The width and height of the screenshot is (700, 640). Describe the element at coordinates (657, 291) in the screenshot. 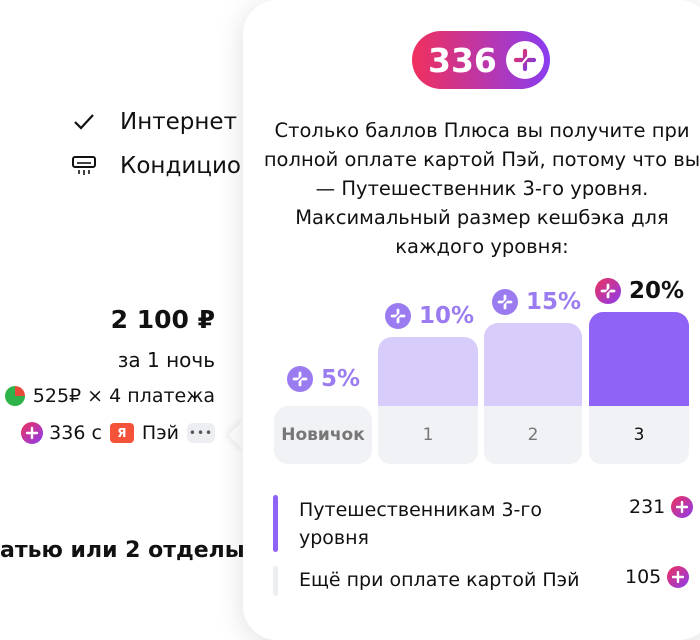

I see `percent-label: 20%` at that location.